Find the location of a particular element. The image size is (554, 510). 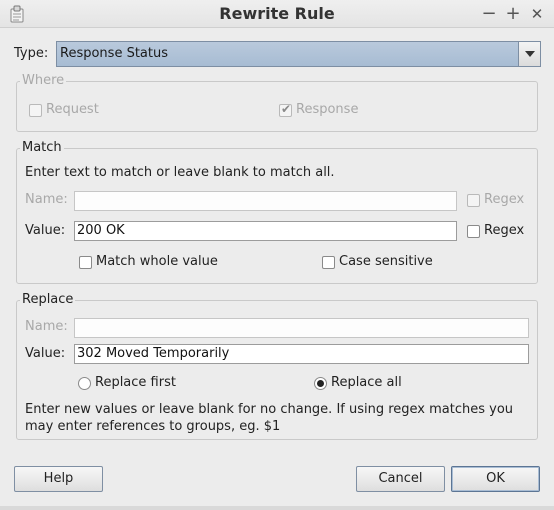

match-legend: Match is located at coordinates (42, 147).